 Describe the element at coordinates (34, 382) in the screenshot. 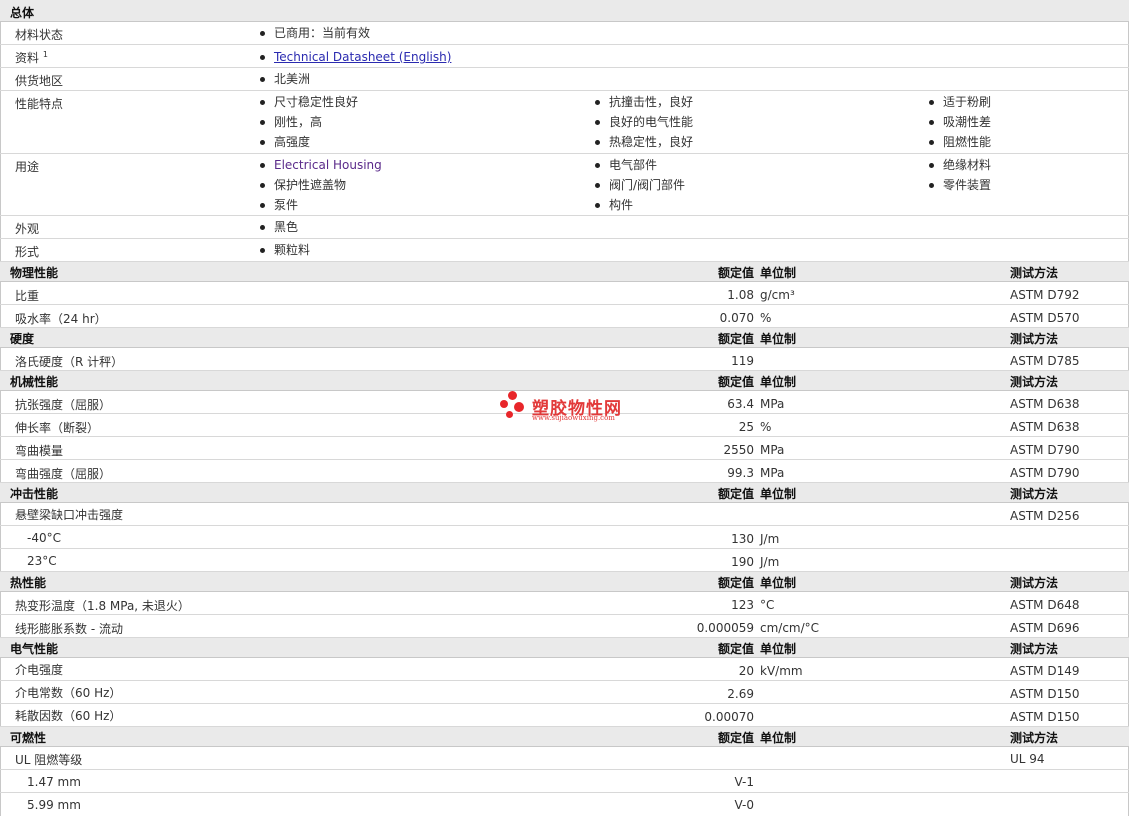

I see `section-title: 机械性能` at that location.